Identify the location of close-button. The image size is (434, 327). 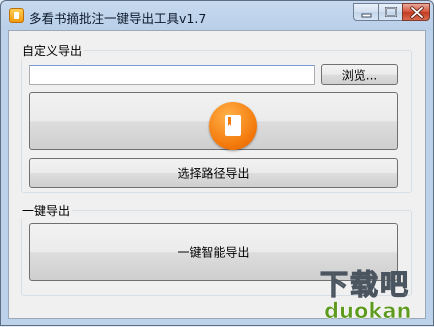
(416, 12).